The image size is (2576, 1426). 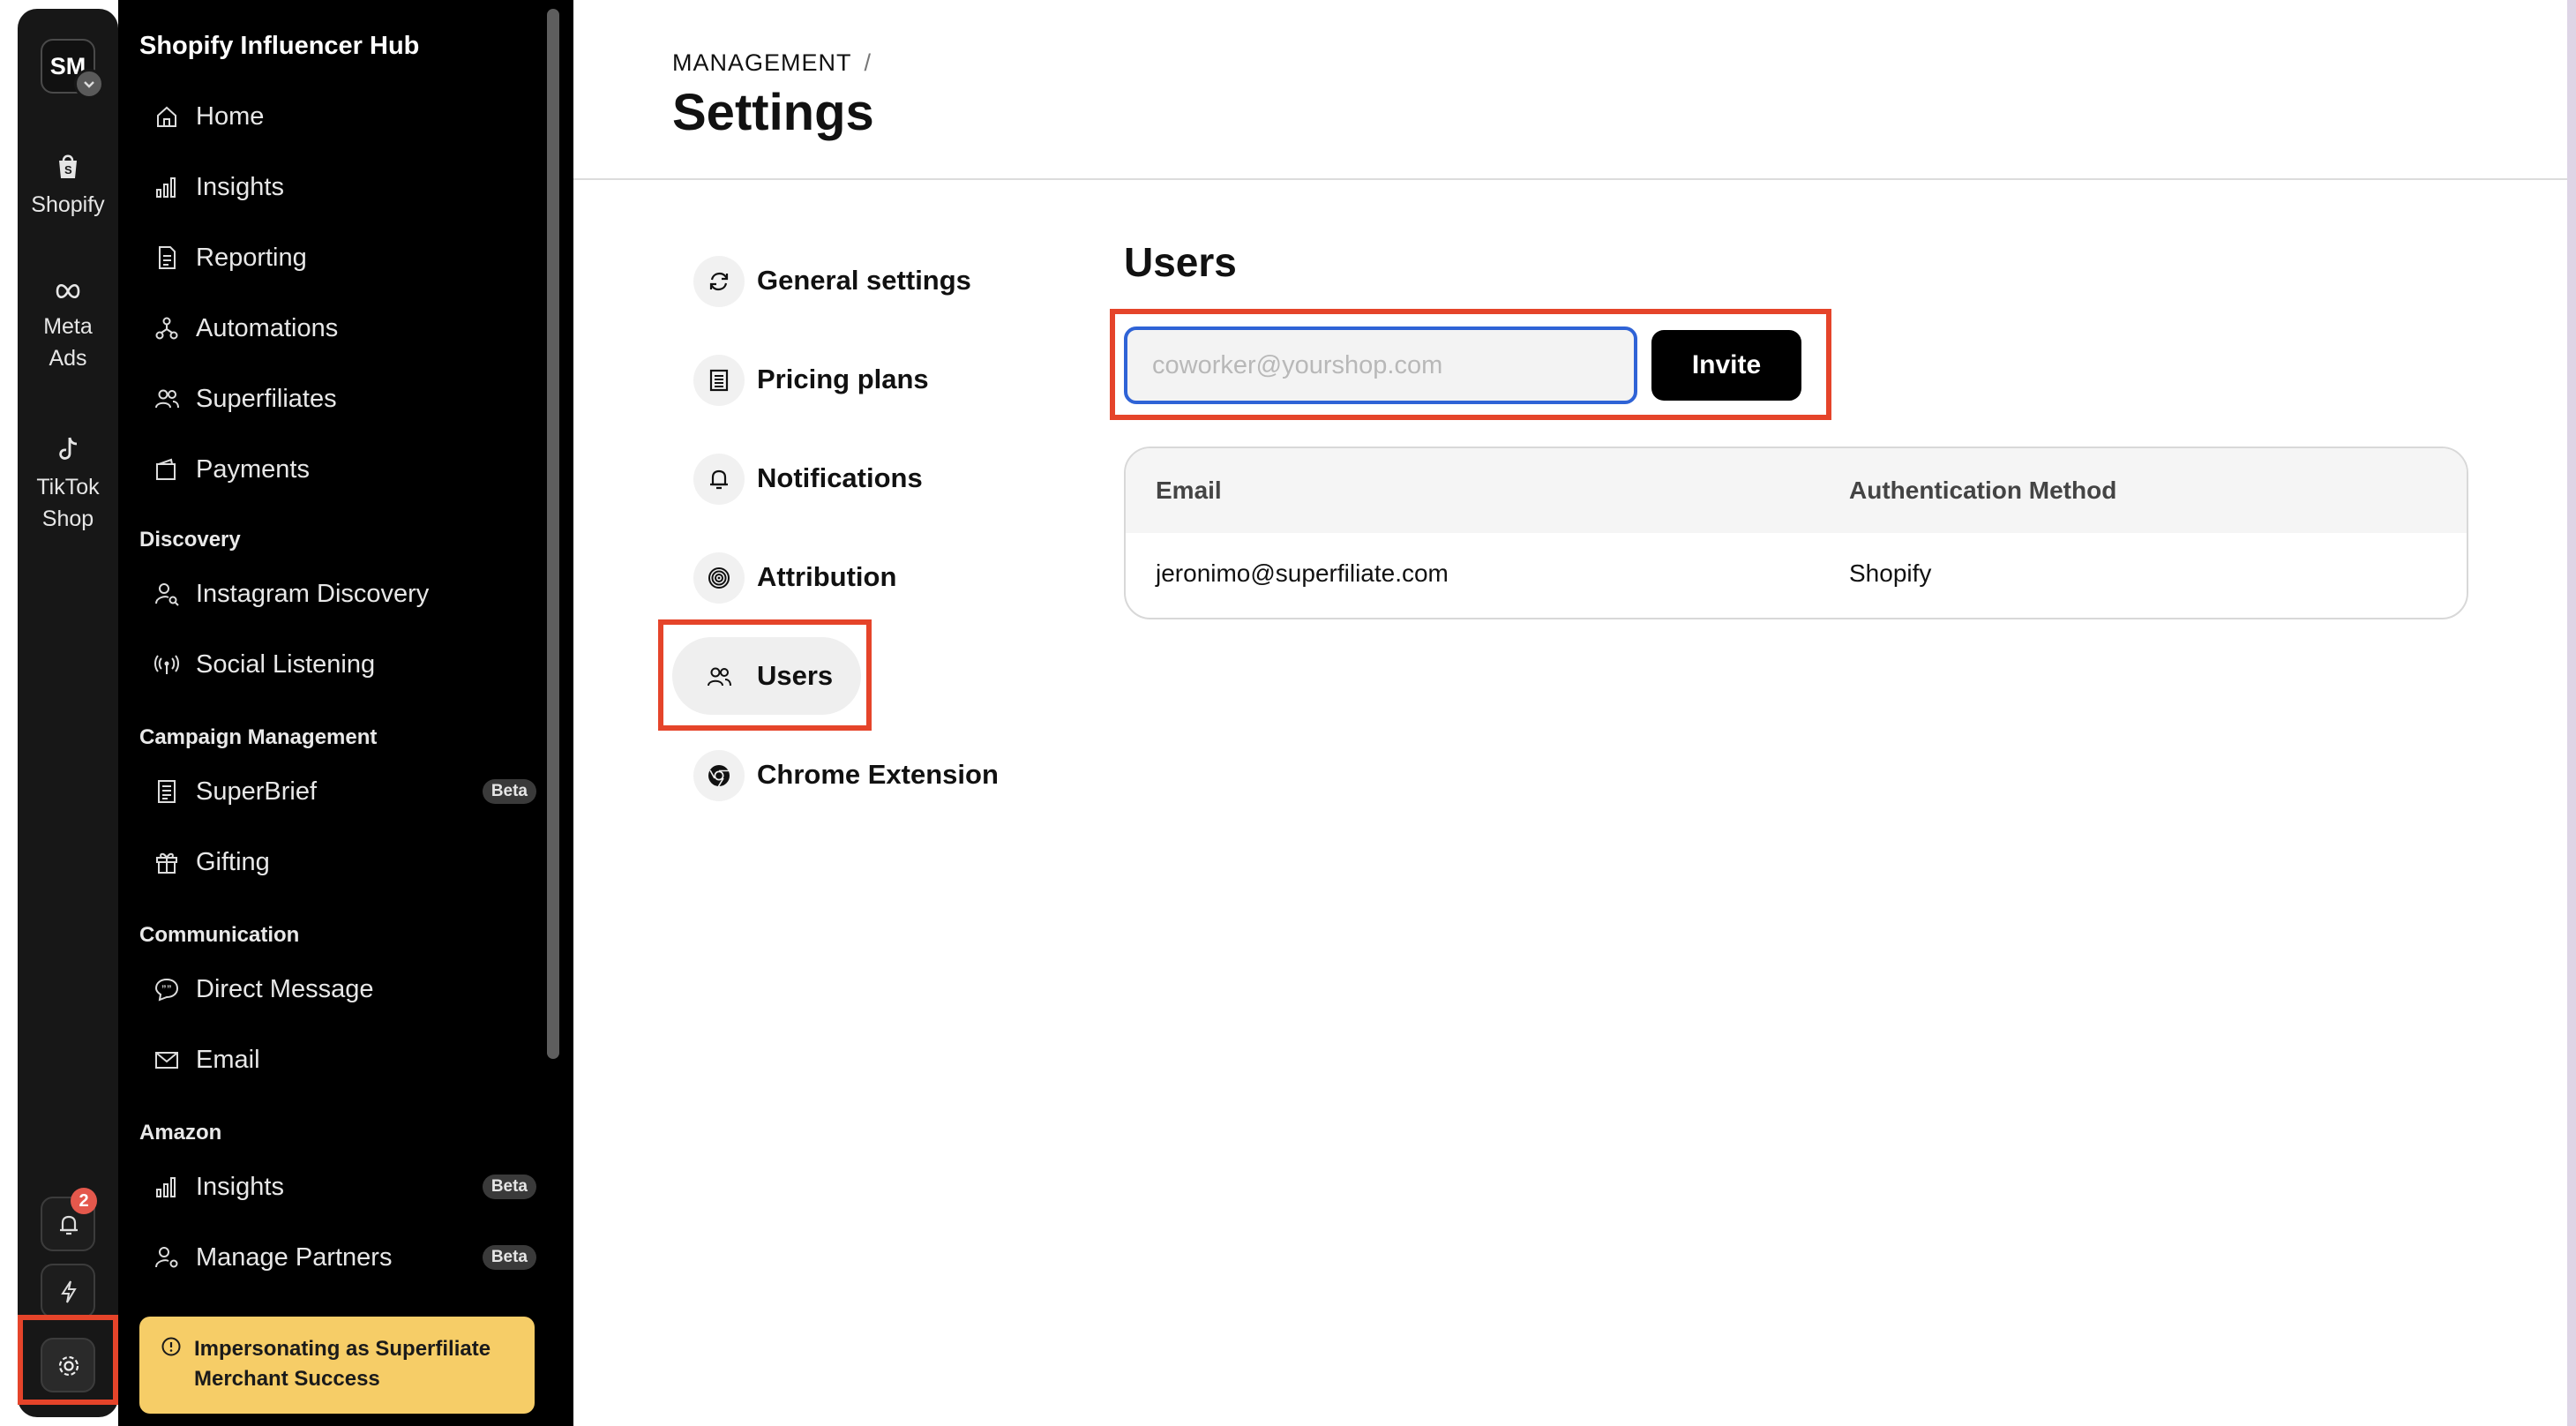 I want to click on breadcrumb: MANAGEMENT /, so click(x=772, y=63).